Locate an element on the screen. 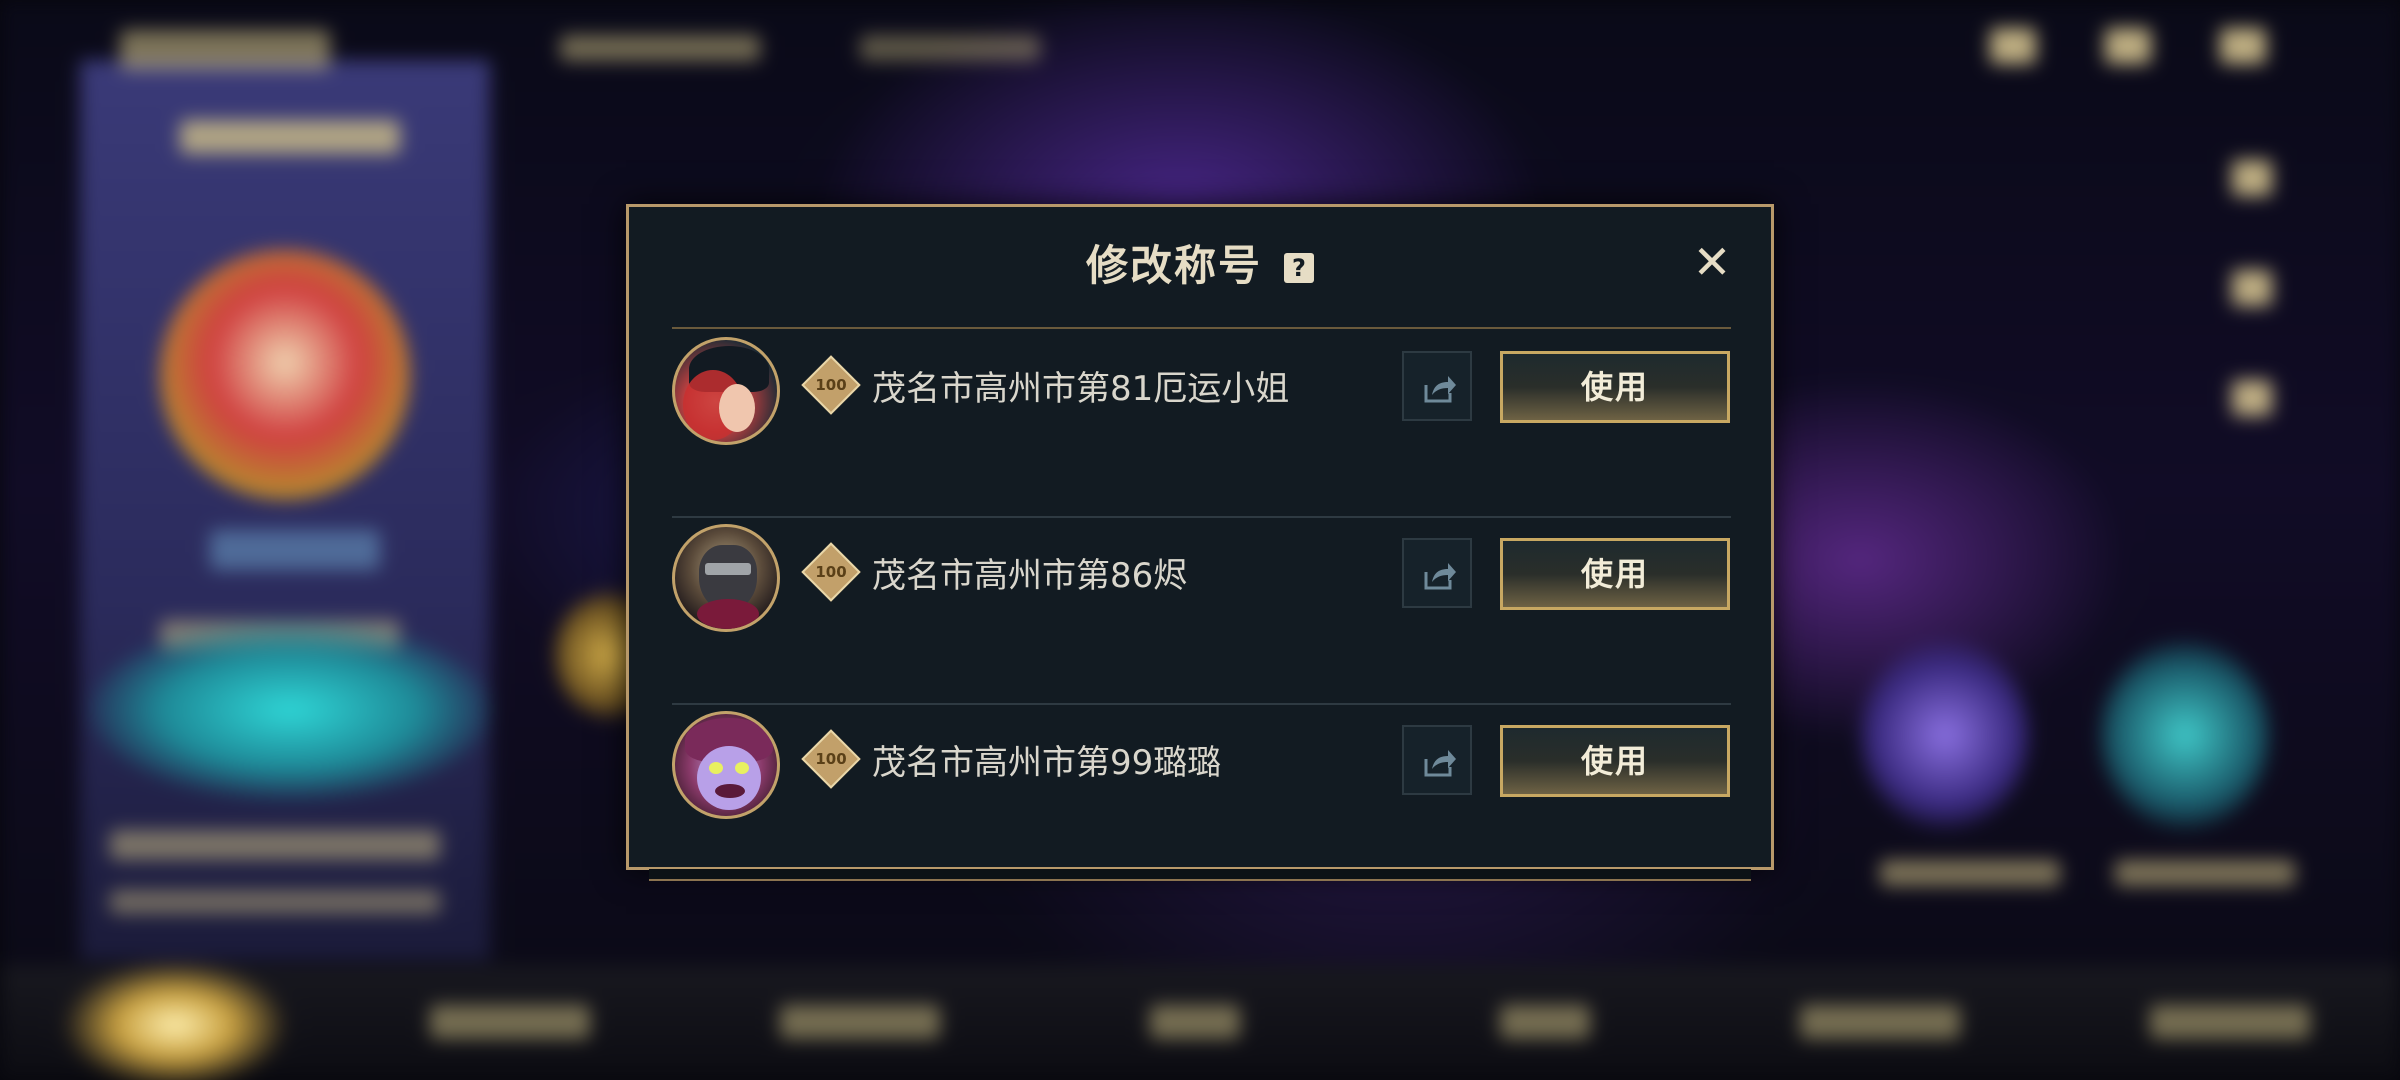 The image size is (2400, 1080). lulu-avatar is located at coordinates (726, 765).